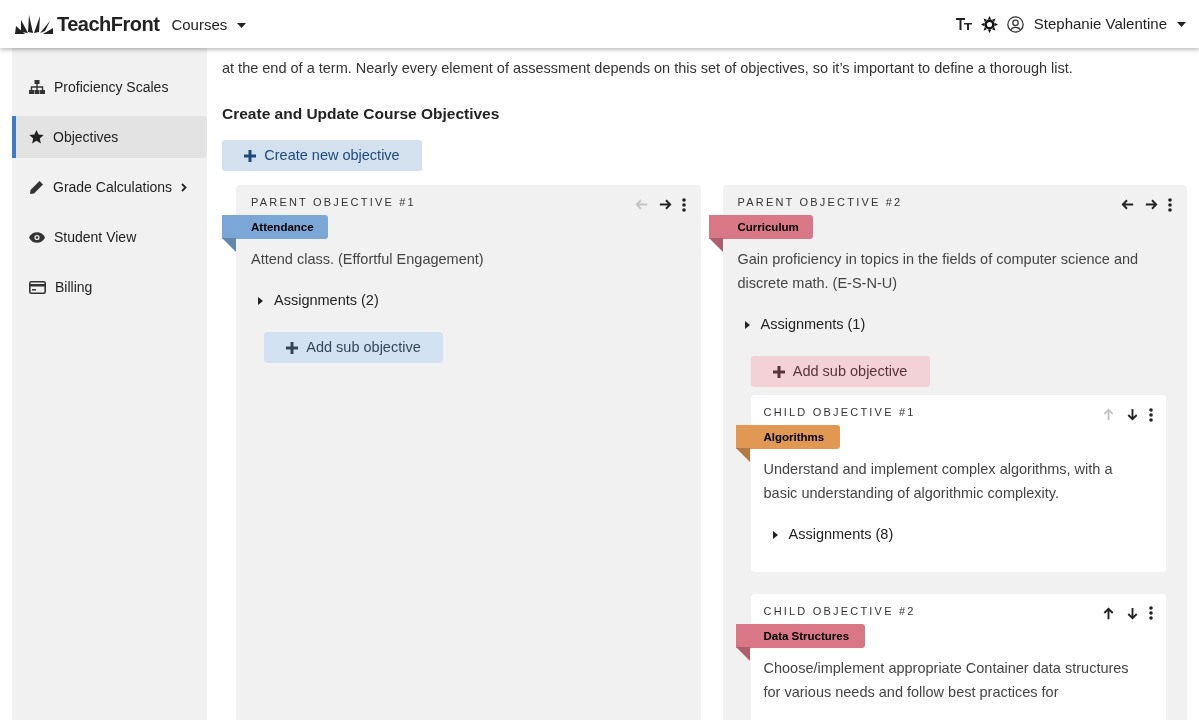 The width and height of the screenshot is (1199, 720). What do you see at coordinates (36, 187) in the screenshot?
I see `pencil-icon` at bounding box center [36, 187].